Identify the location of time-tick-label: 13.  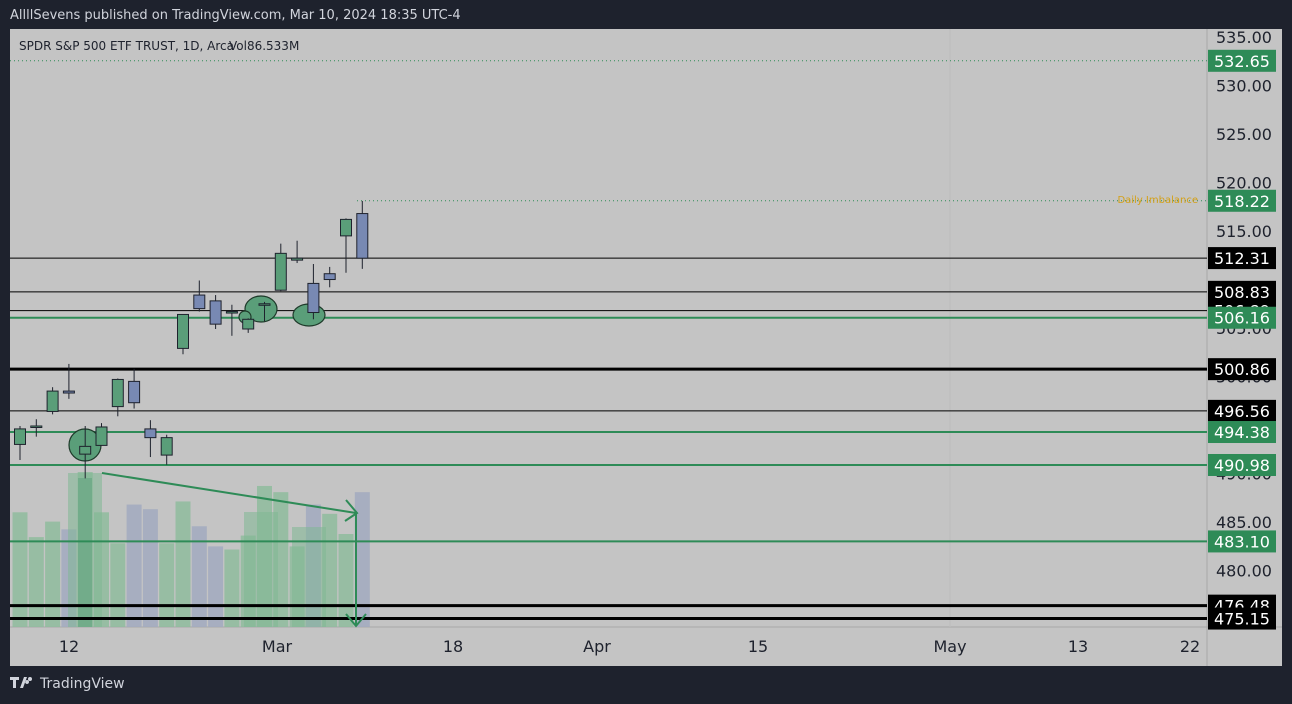
(1078, 646).